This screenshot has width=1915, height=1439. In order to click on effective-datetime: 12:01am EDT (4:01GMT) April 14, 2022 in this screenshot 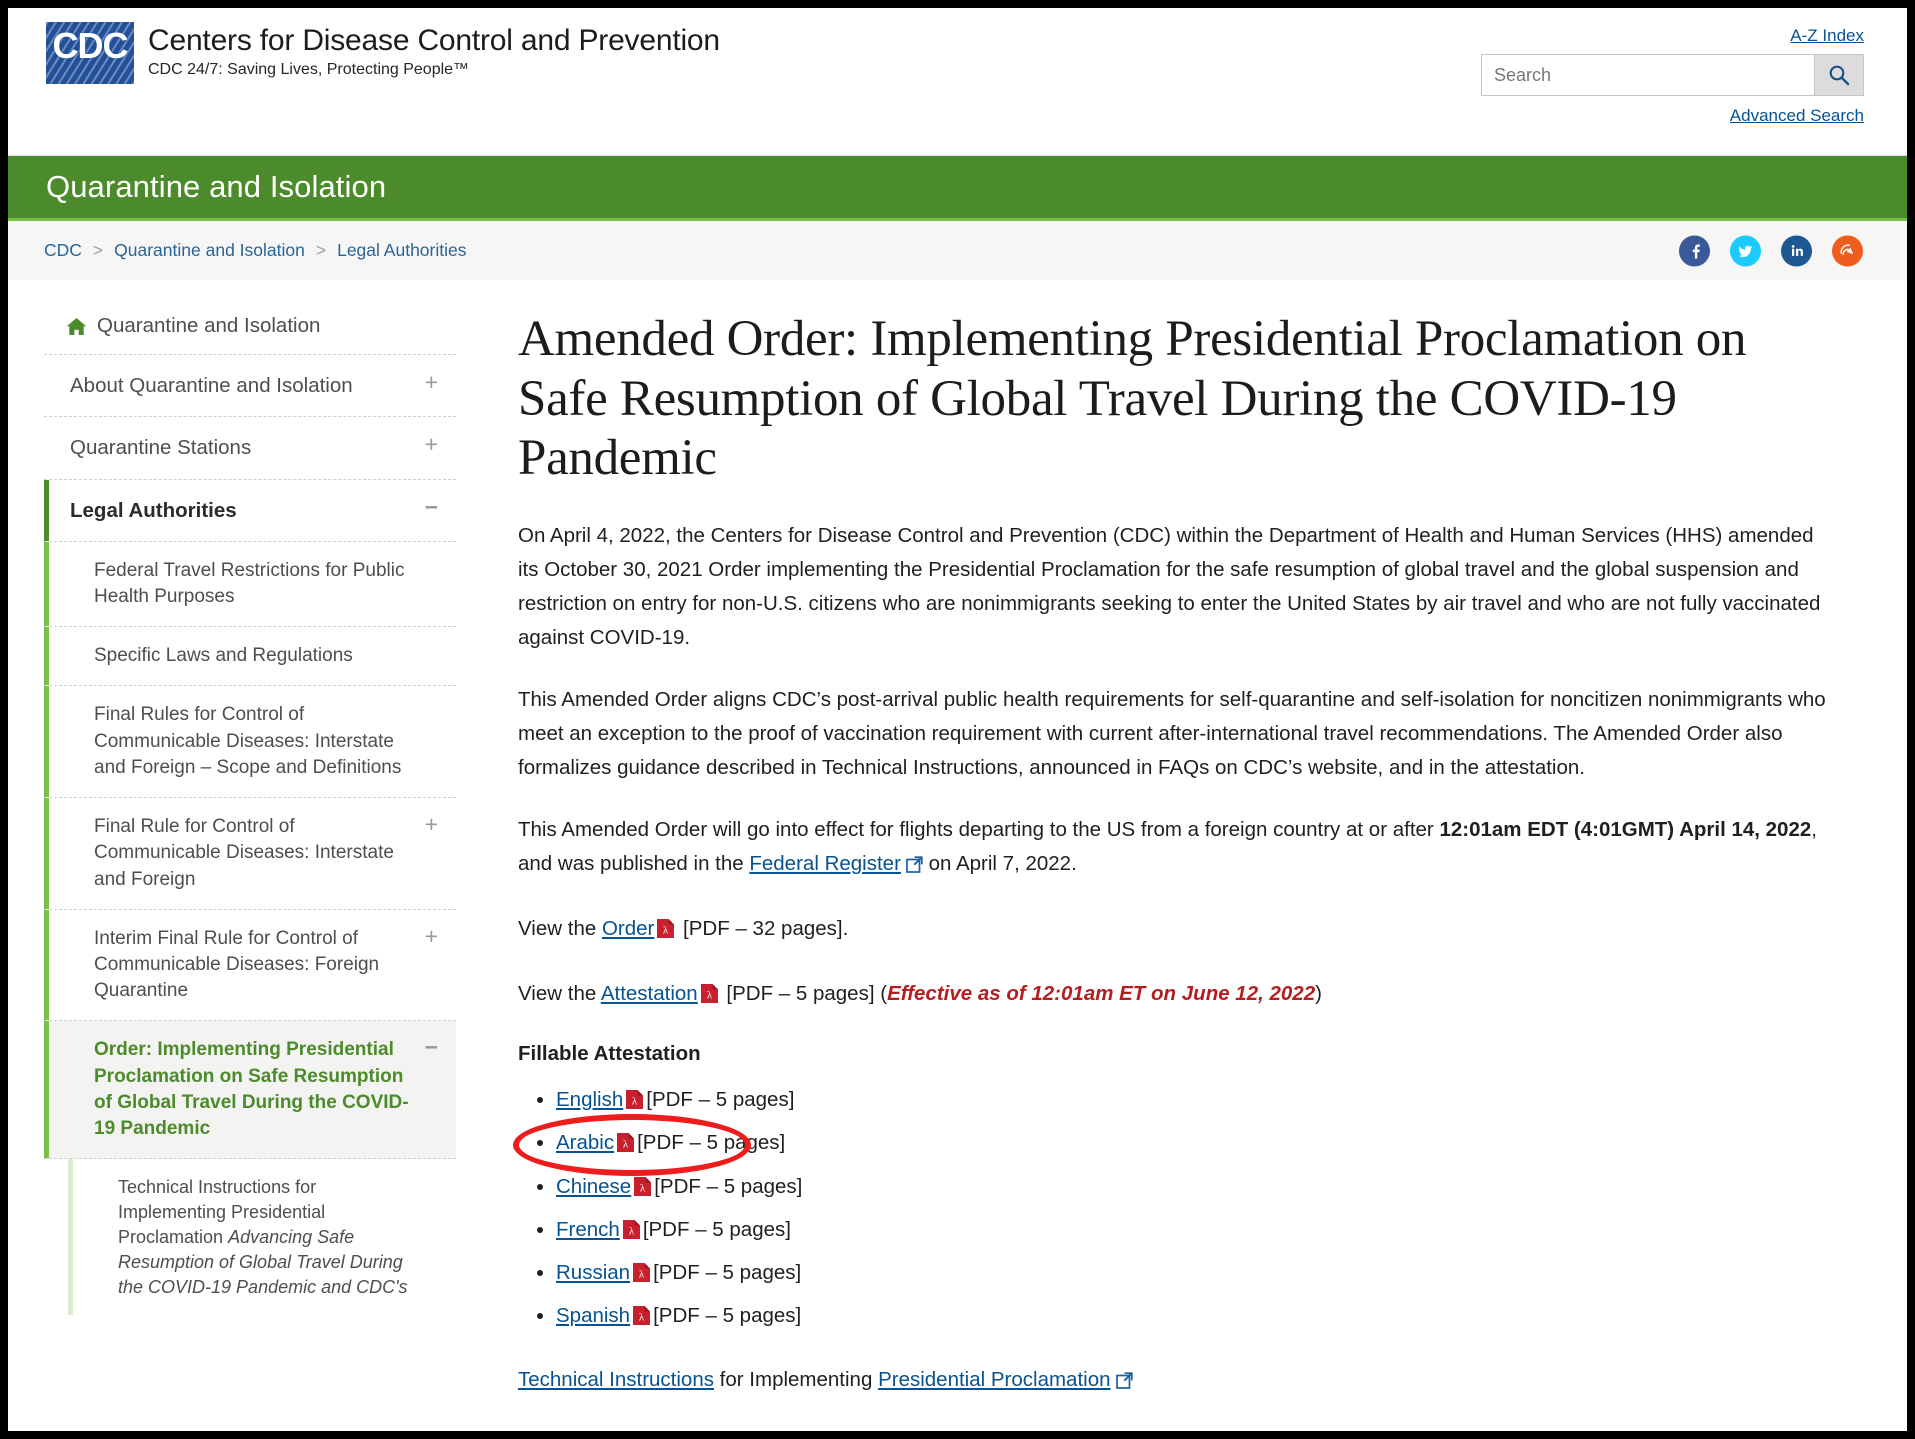, I will do `click(1625, 830)`.